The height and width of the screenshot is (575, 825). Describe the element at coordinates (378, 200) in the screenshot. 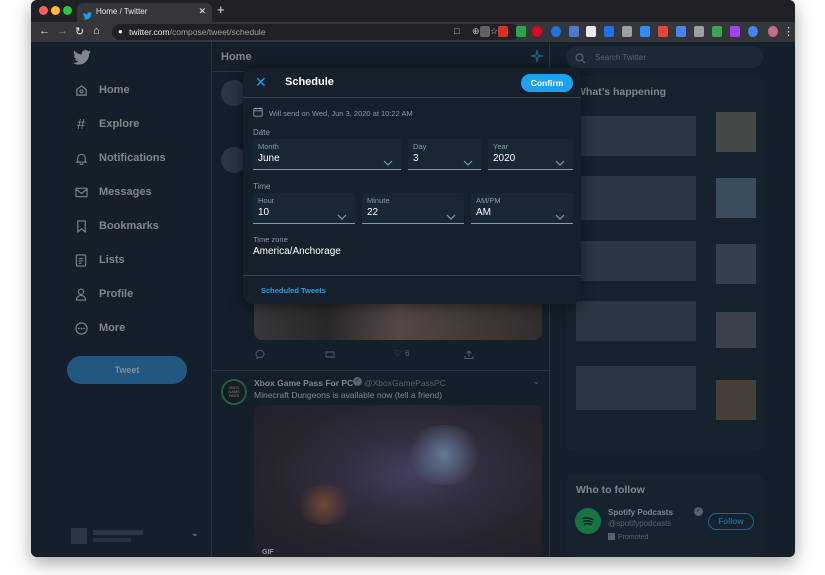

I see `minute-label: Minute` at that location.